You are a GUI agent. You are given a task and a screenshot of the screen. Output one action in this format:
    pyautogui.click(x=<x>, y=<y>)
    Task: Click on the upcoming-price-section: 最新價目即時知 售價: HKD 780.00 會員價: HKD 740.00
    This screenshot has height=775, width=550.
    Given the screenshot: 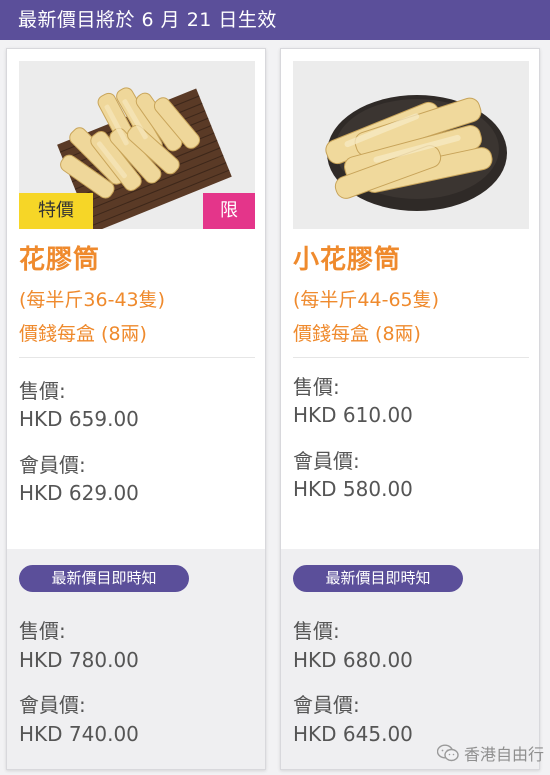 What is the action you would take?
    pyautogui.click(x=136, y=659)
    